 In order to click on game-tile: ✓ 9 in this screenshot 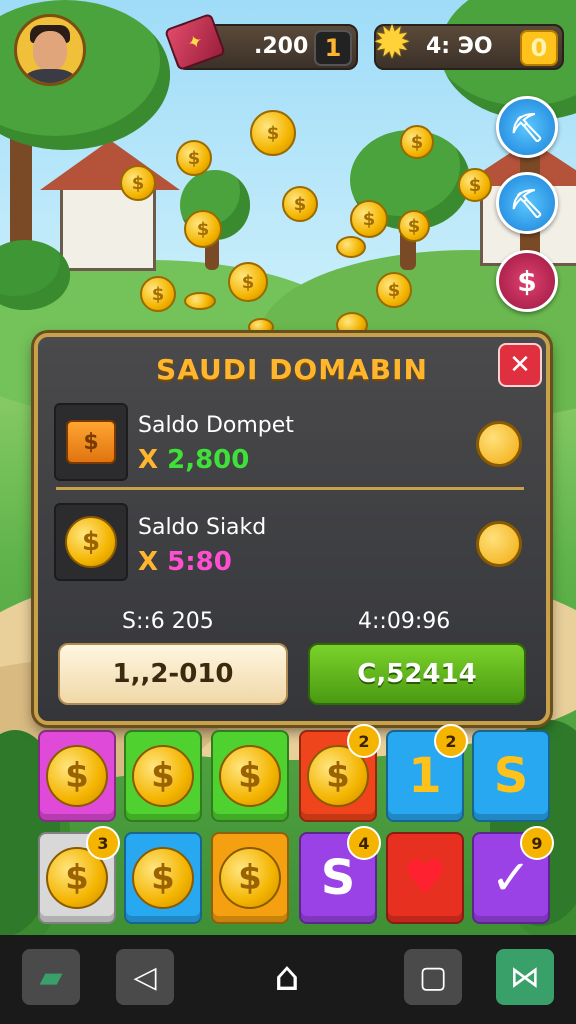, I will do `click(513, 875)`.